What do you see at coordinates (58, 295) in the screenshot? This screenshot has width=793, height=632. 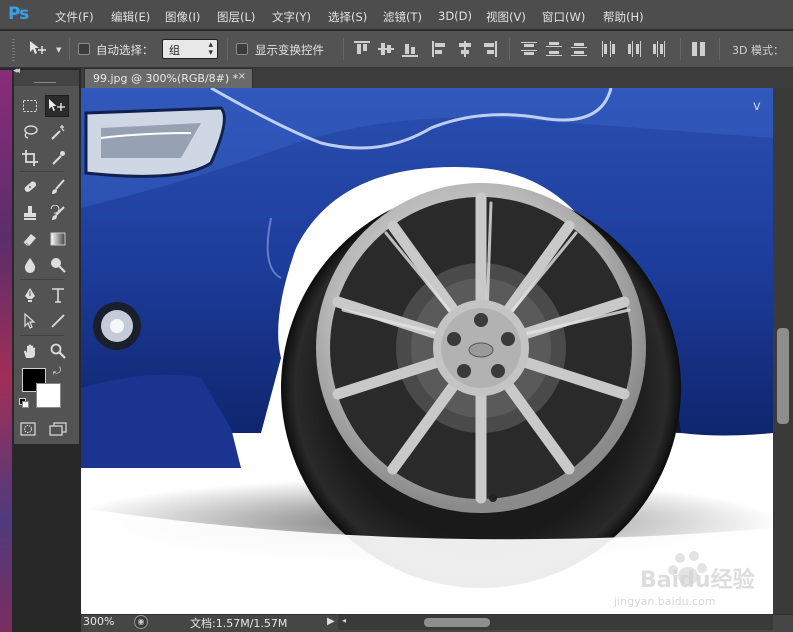 I see `type-icon` at bounding box center [58, 295].